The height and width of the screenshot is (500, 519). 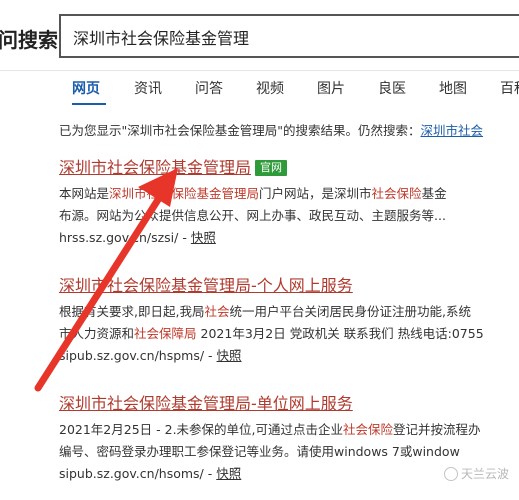 I want to click on search-input, so click(x=293, y=37).